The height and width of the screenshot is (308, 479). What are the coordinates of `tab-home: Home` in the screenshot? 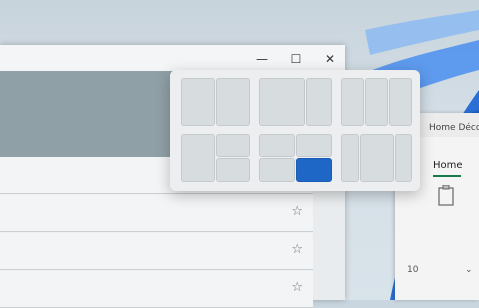 It's located at (448, 165).